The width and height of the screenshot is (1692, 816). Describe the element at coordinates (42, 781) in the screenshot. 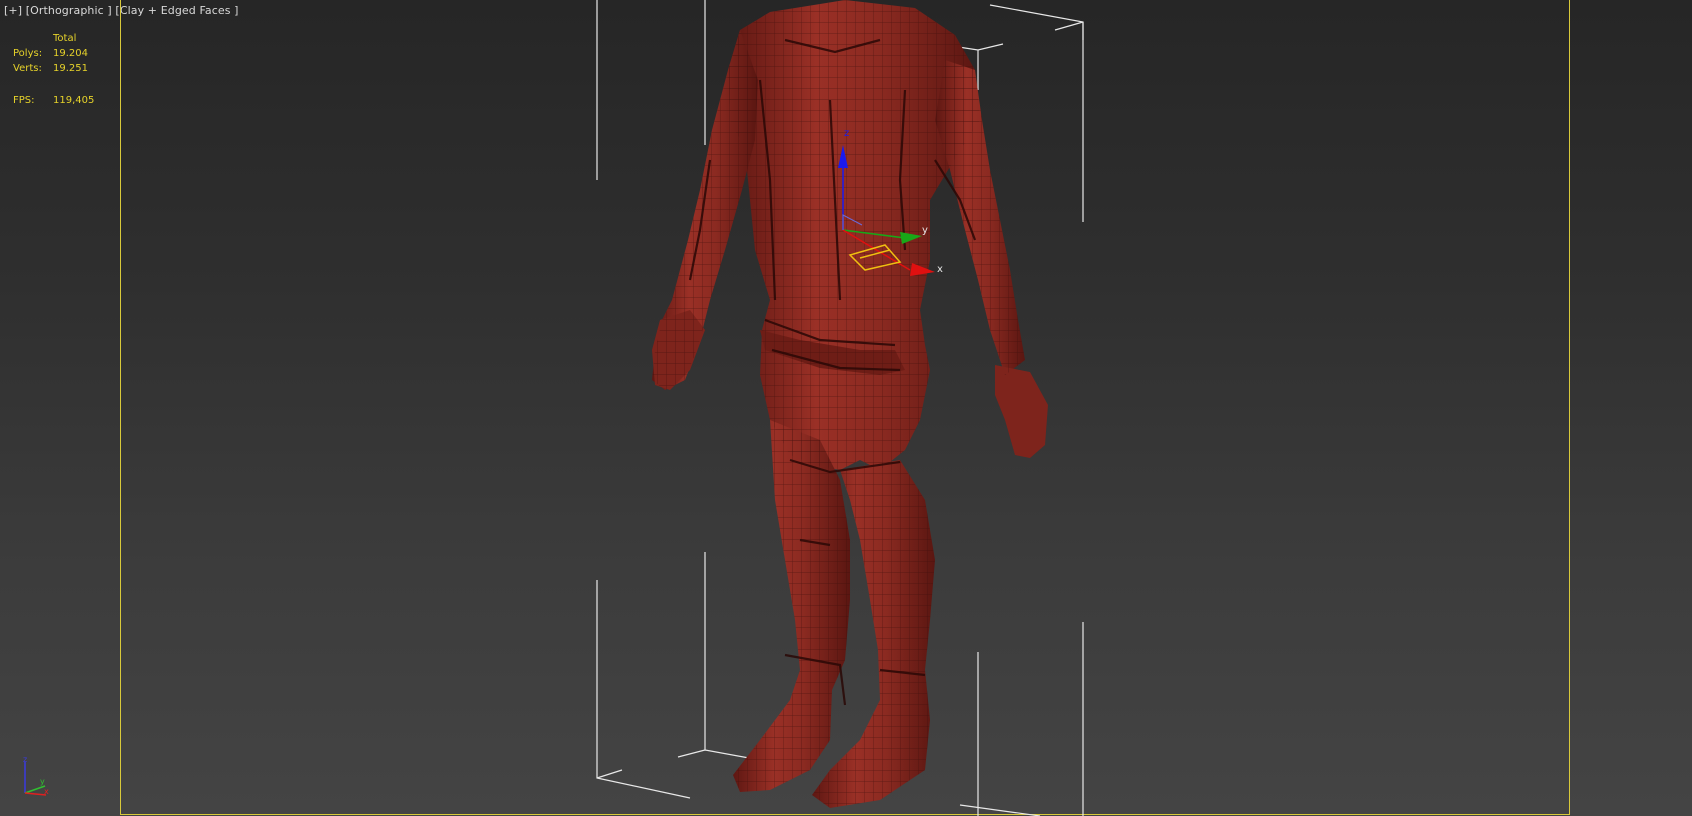

I see `tripod-y-label: y` at that location.